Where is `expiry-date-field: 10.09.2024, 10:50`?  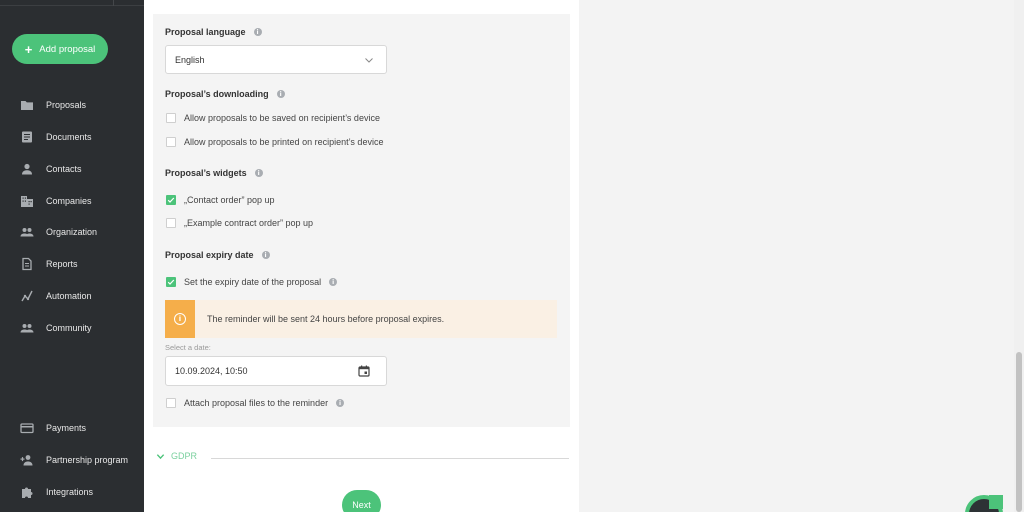 expiry-date-field: 10.09.2024, 10:50 is located at coordinates (276, 371).